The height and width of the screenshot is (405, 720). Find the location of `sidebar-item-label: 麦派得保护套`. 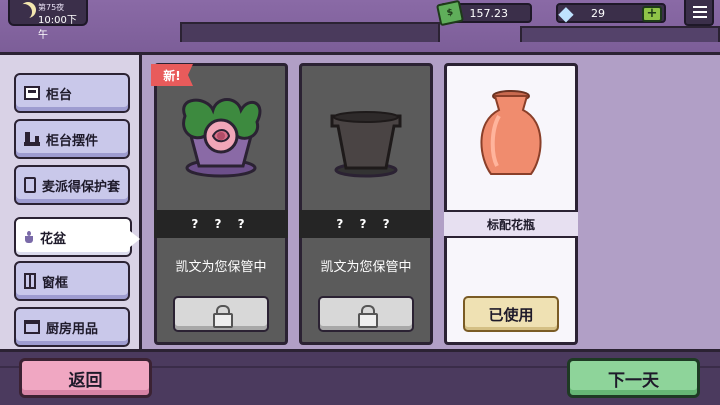

sidebar-item-label: 麦派得保护套 is located at coordinates (81, 187).